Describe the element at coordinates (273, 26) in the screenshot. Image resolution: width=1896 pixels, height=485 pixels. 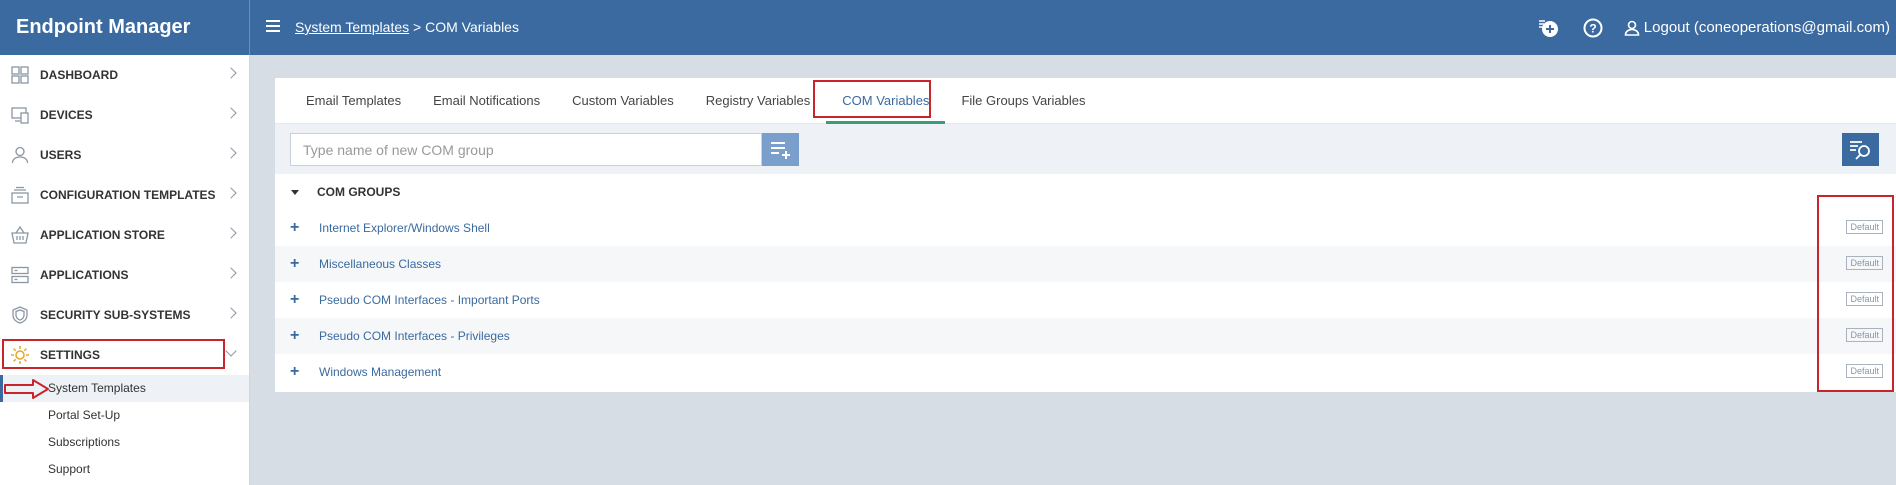
I see `menu-icon` at that location.